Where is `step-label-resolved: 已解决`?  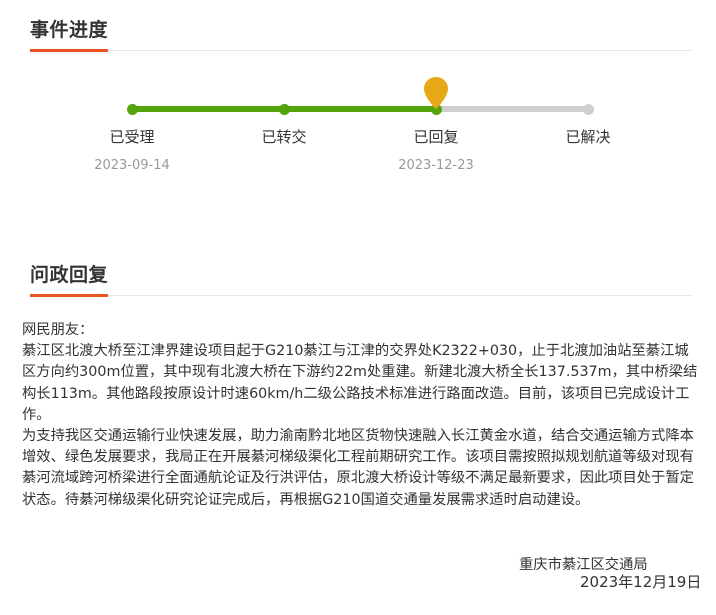 step-label-resolved: 已解决 is located at coordinates (588, 137).